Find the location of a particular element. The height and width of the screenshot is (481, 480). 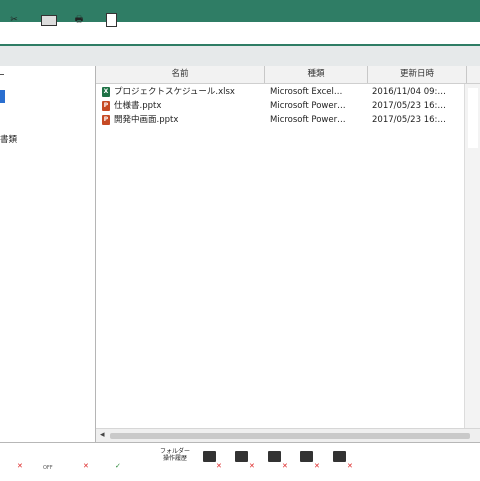

folder-history-text: フォルダー 操作履歴 is located at coordinates (174, 455).